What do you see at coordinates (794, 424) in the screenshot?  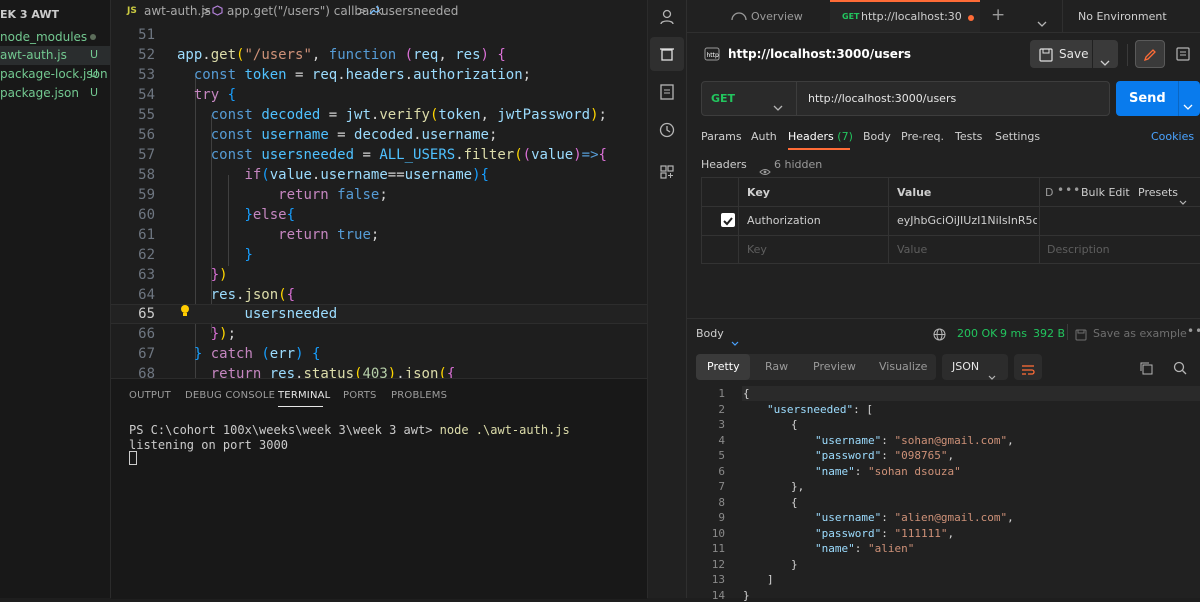 I see `json-line: {` at bounding box center [794, 424].